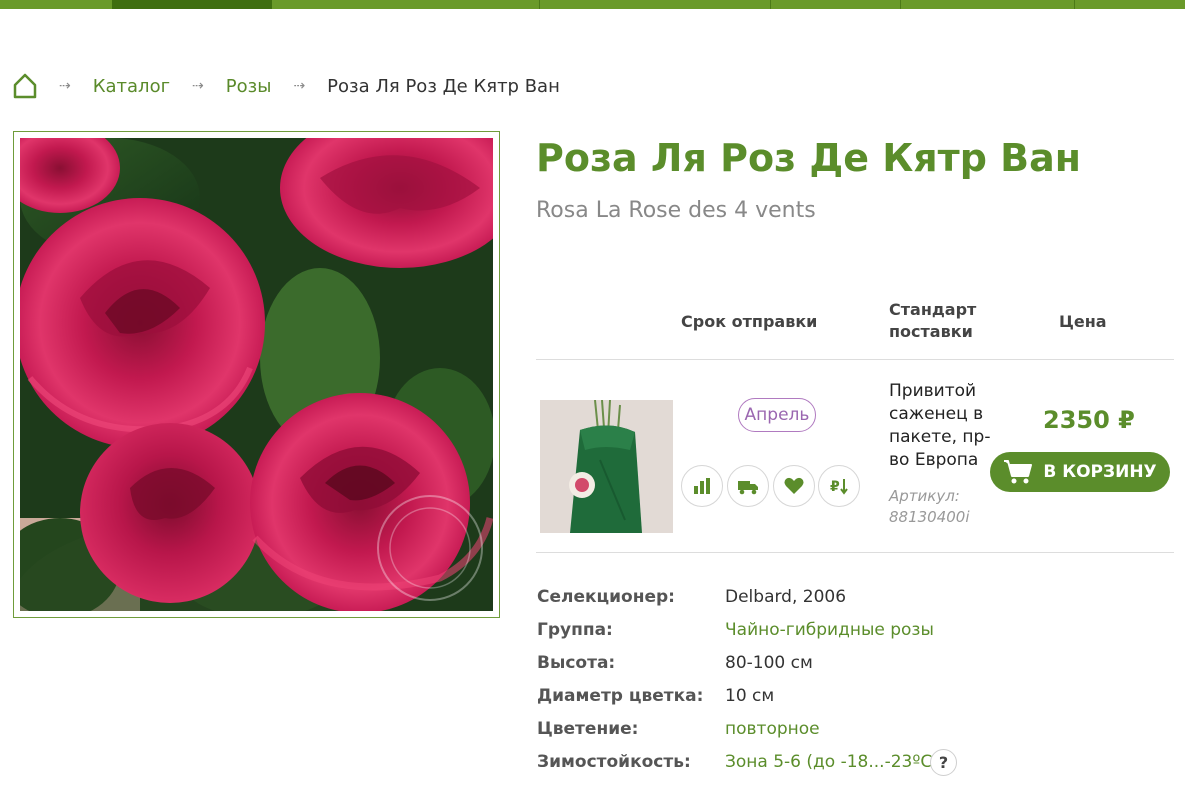  What do you see at coordinates (1083, 321) in the screenshot?
I see `column-header-price: Цена` at bounding box center [1083, 321].